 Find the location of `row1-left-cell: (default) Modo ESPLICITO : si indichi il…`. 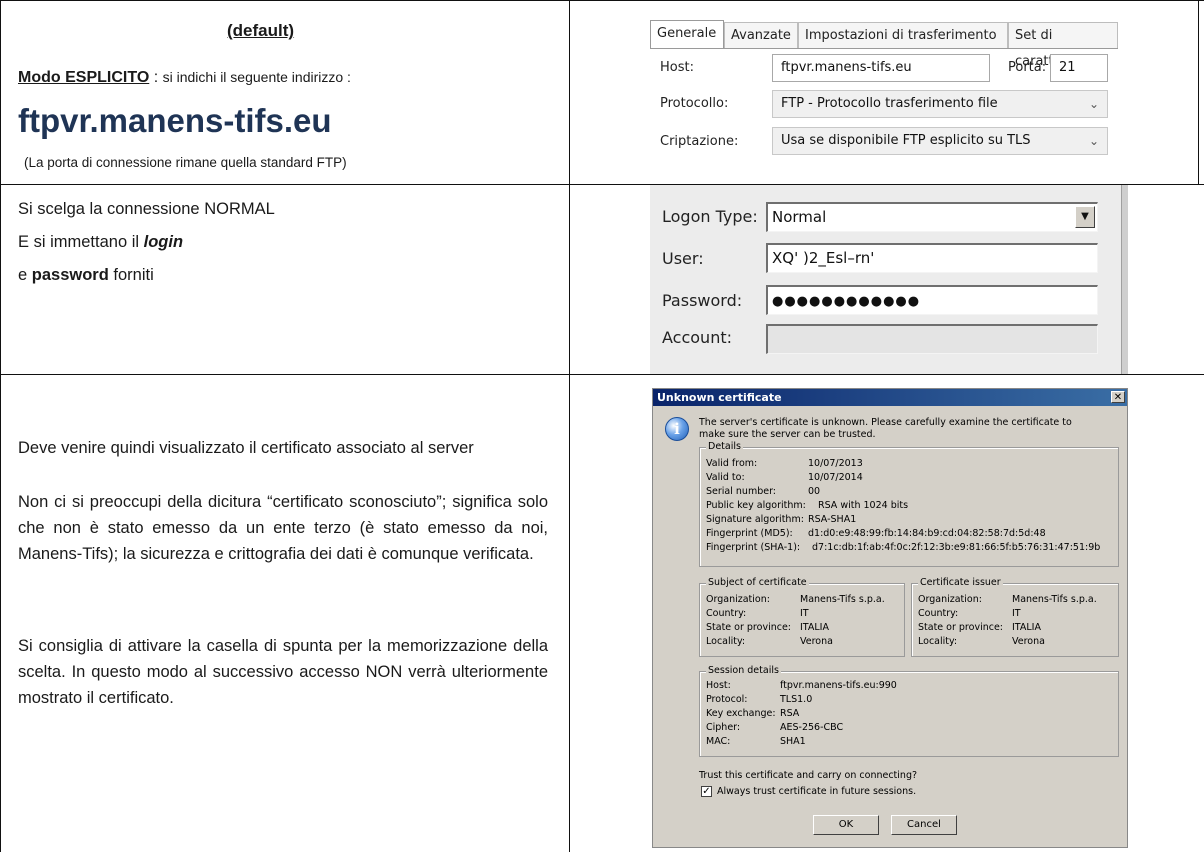

row1-left-cell: (default) Modo ESPLICITO : si indichi il… is located at coordinates (285, 92).